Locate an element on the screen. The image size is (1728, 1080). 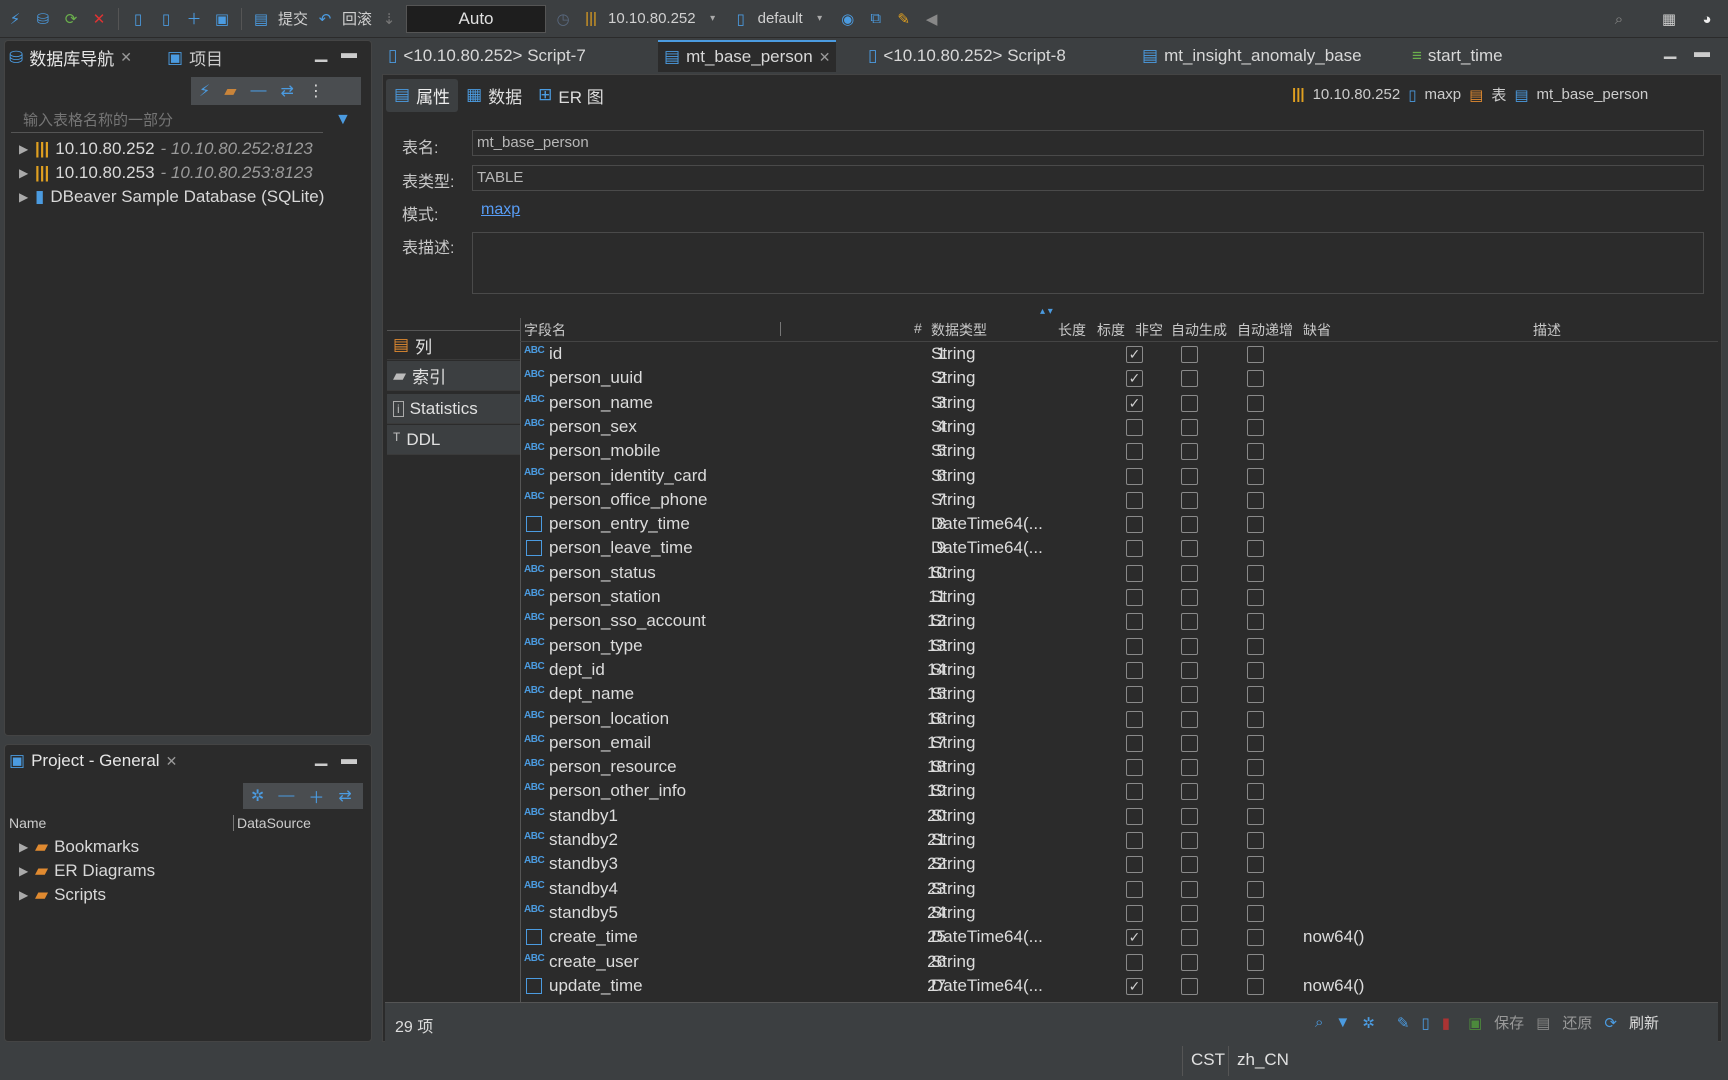
table-row: ABC id 1 String ✓ is located at coordinates (1120, 354).